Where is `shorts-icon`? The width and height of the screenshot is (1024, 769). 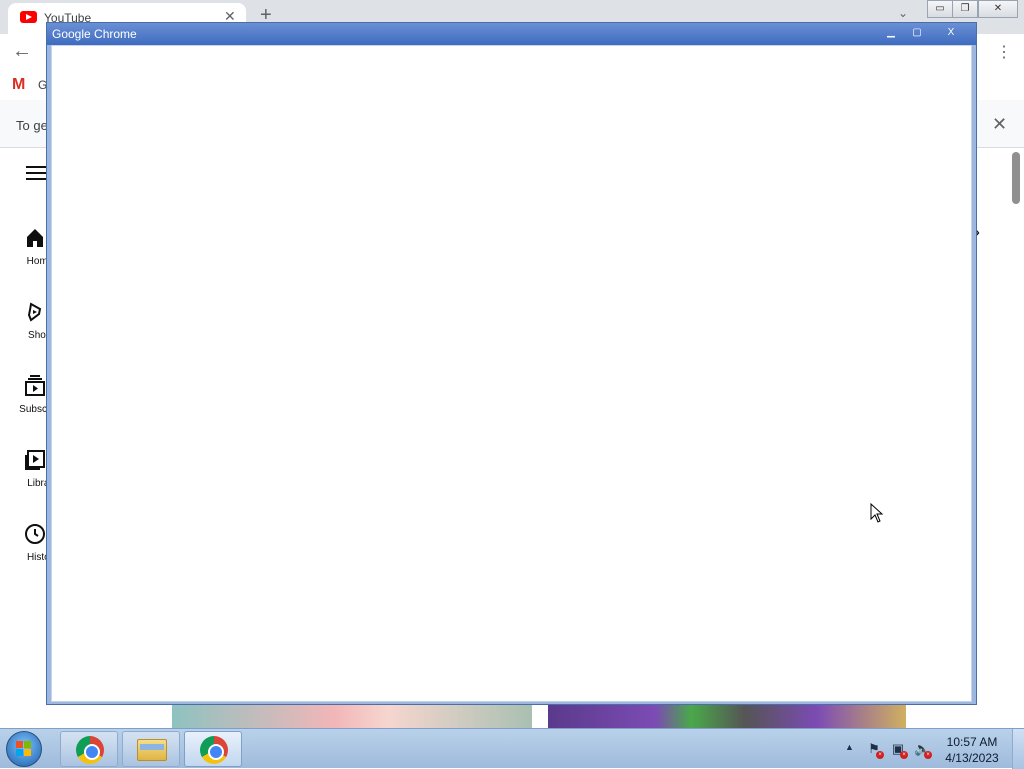 shorts-icon is located at coordinates (34, 312).